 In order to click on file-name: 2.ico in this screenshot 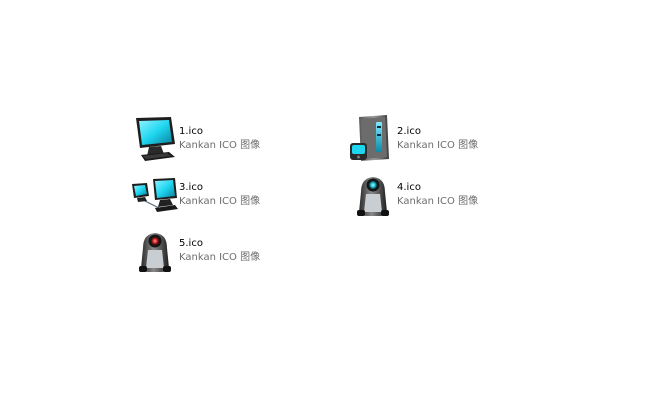, I will do `click(409, 131)`.